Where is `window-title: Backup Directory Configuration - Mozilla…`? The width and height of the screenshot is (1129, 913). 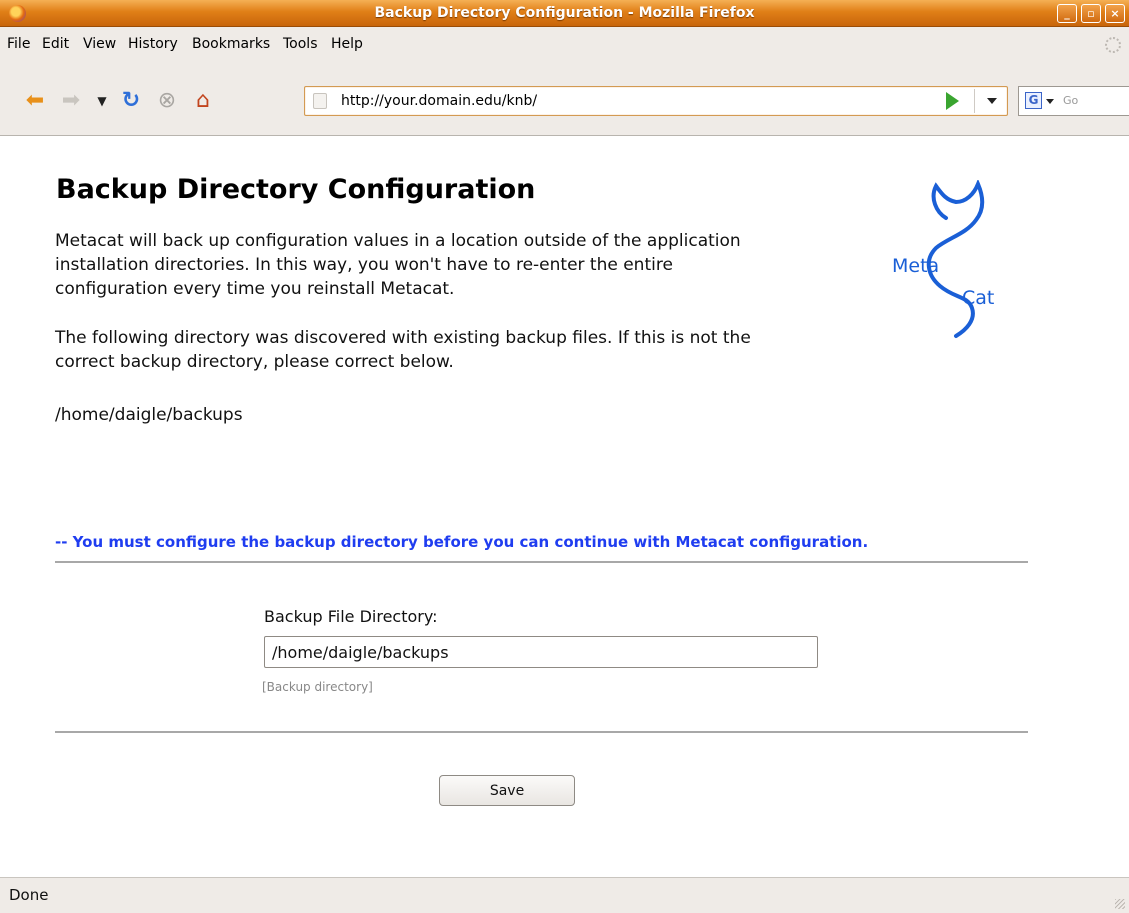
window-title: Backup Directory Configuration - Mozilla… is located at coordinates (564, 13).